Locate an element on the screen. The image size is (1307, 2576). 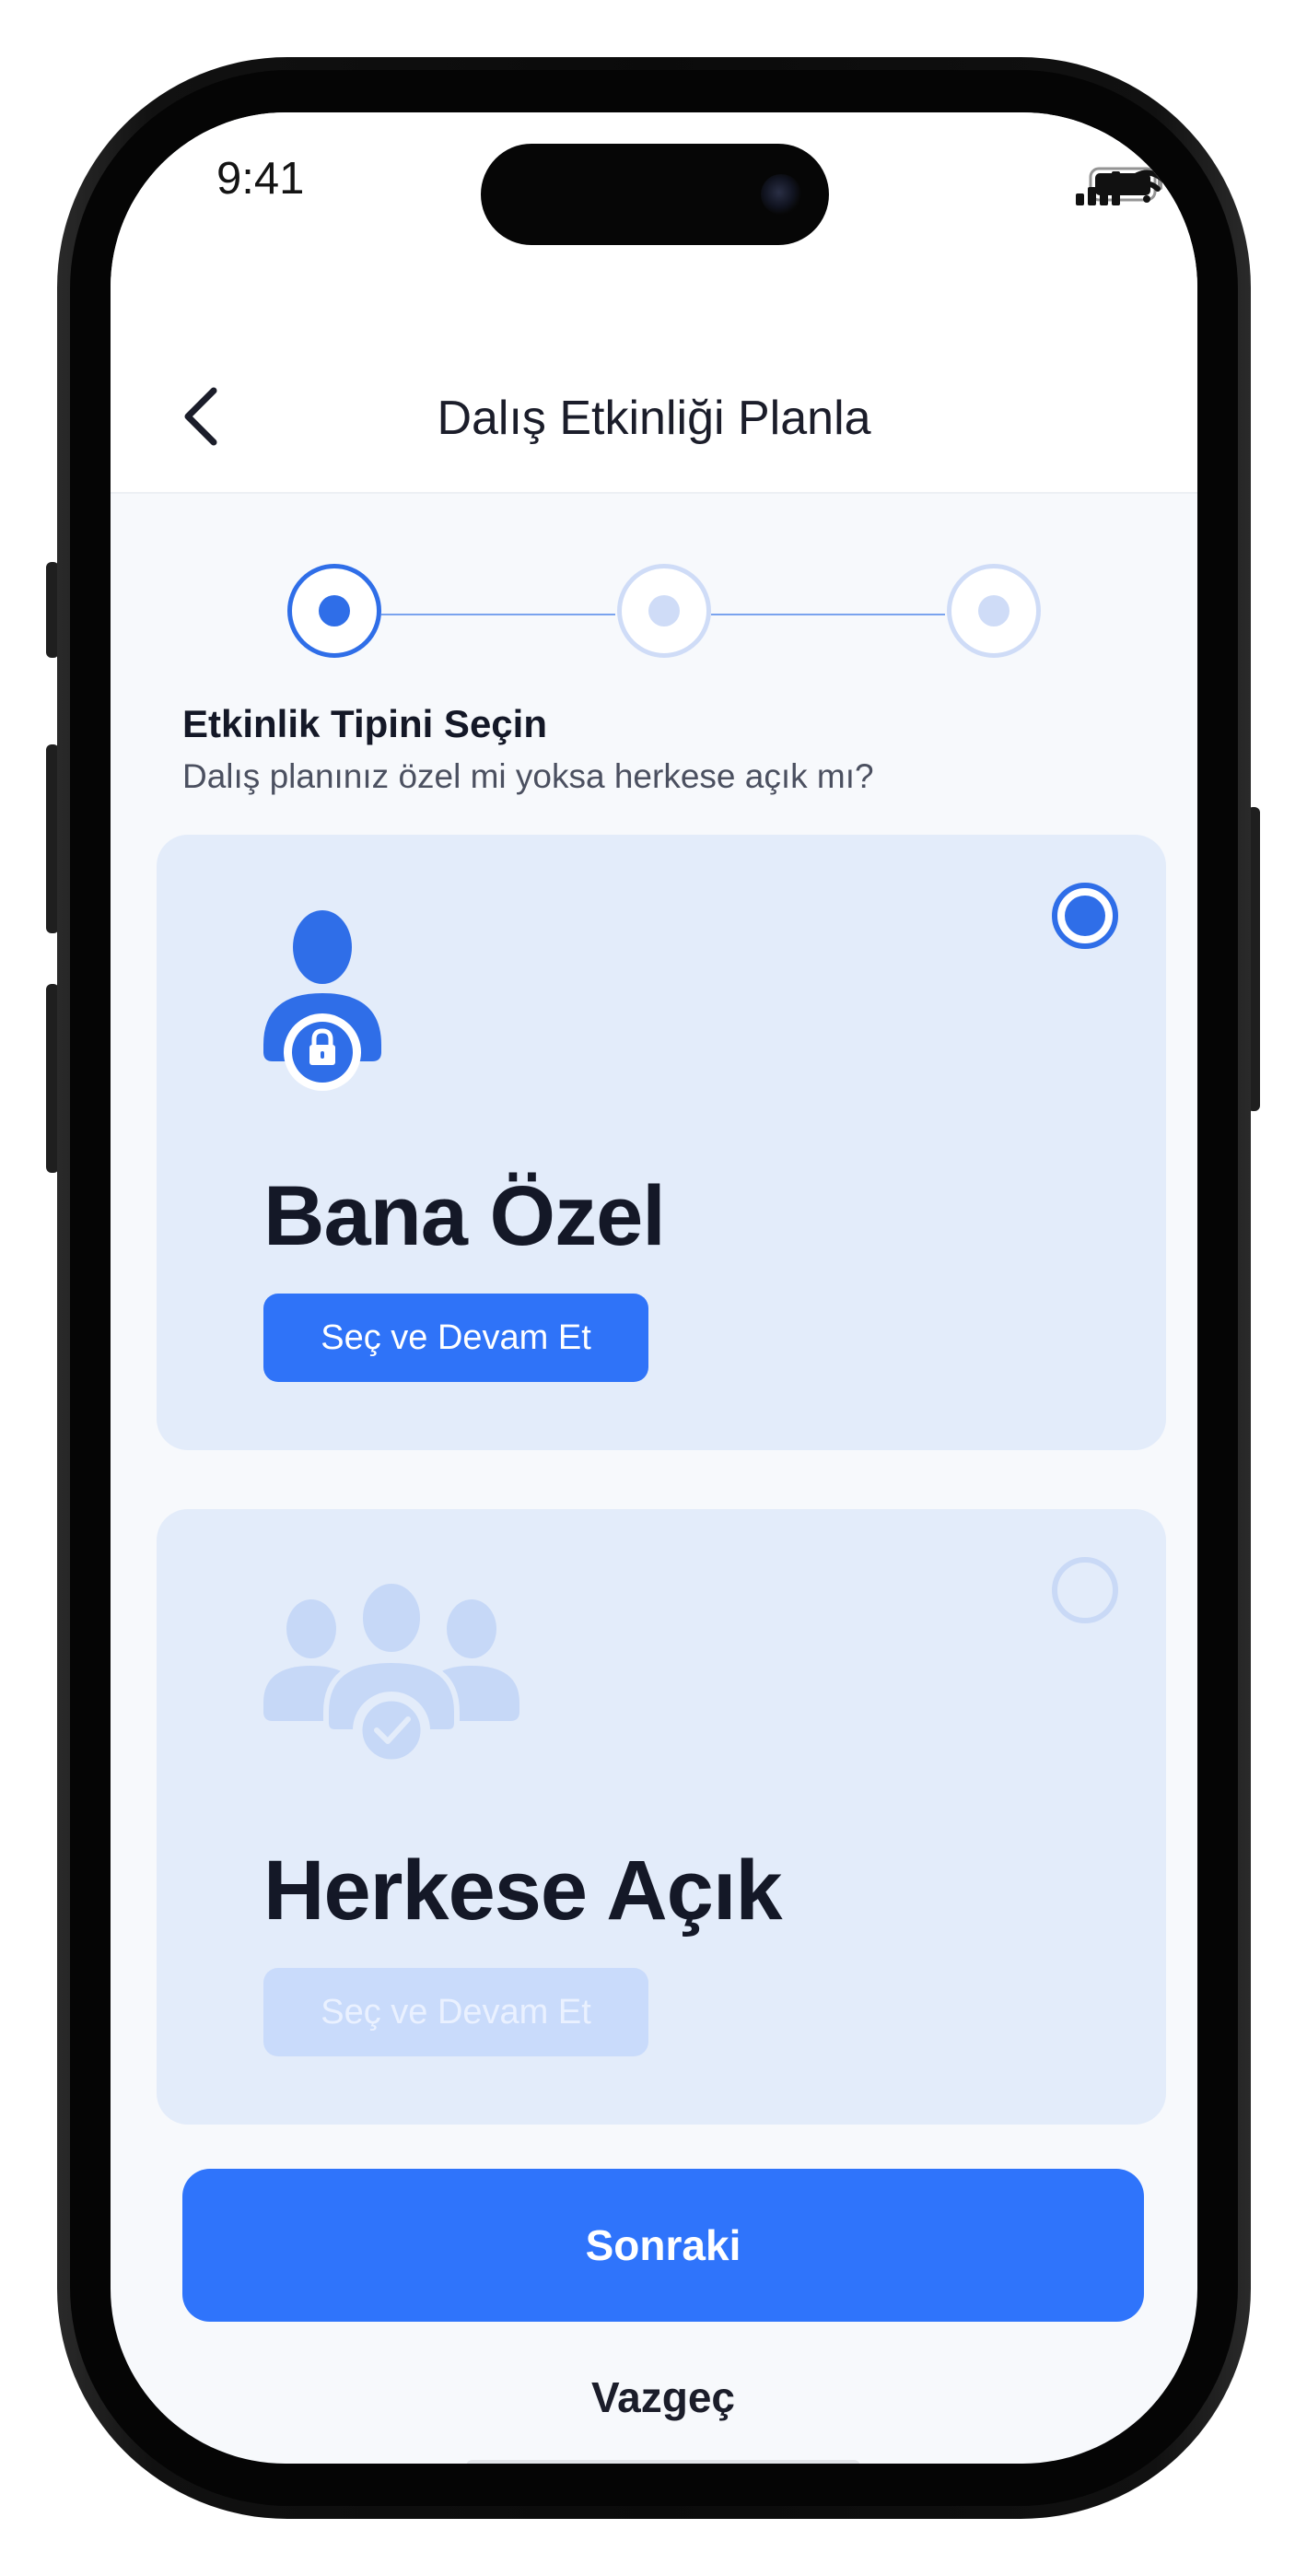
home-indicator is located at coordinates (663, 2462).